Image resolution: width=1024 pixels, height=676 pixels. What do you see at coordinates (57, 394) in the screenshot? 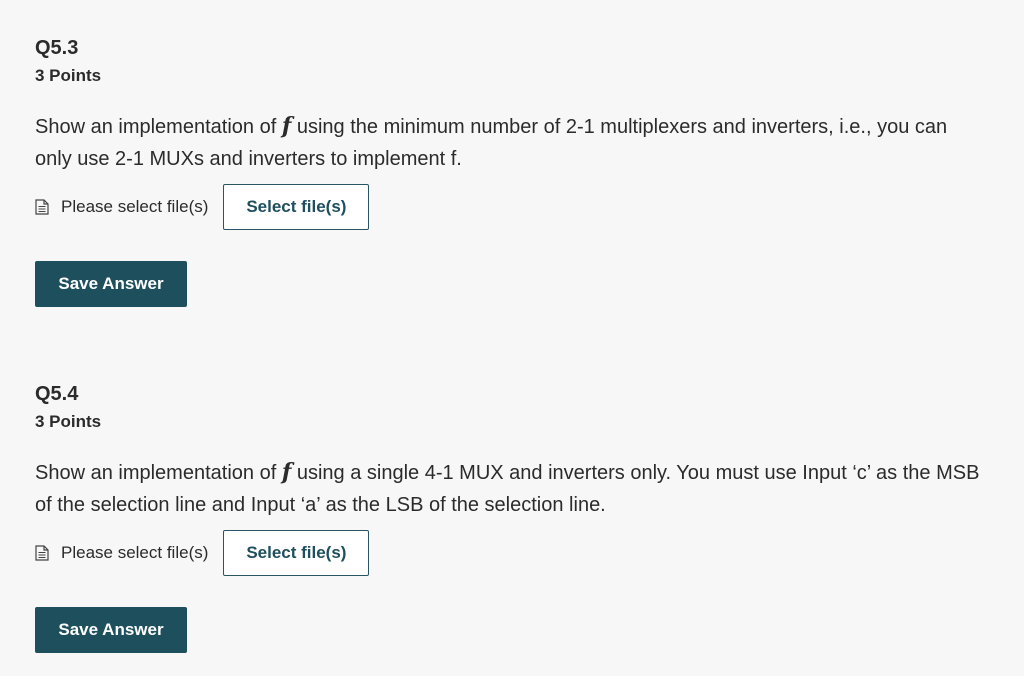
I see `question-title: Q5.4` at bounding box center [57, 394].